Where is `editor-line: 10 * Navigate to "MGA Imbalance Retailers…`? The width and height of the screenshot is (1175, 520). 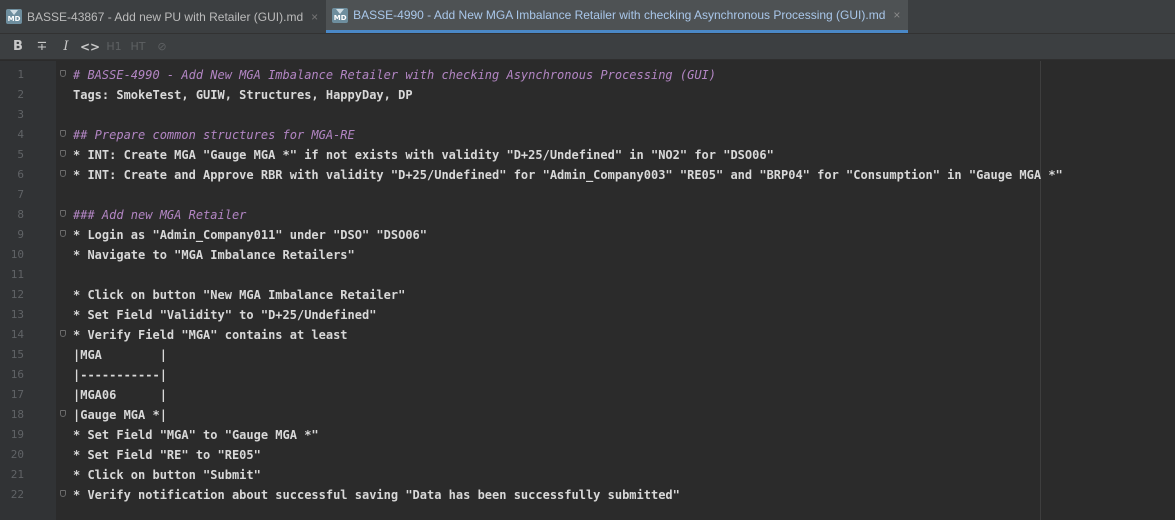 editor-line: 10 * Navigate to "MGA Imbalance Retailers… is located at coordinates (587, 255).